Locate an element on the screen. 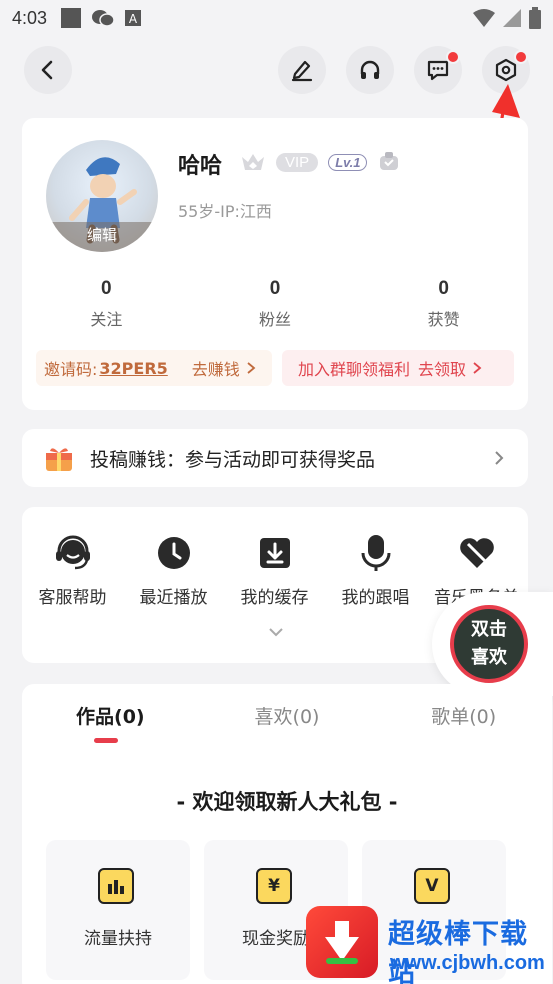  shortcut-label: 我的跟唱 is located at coordinates (375, 598).